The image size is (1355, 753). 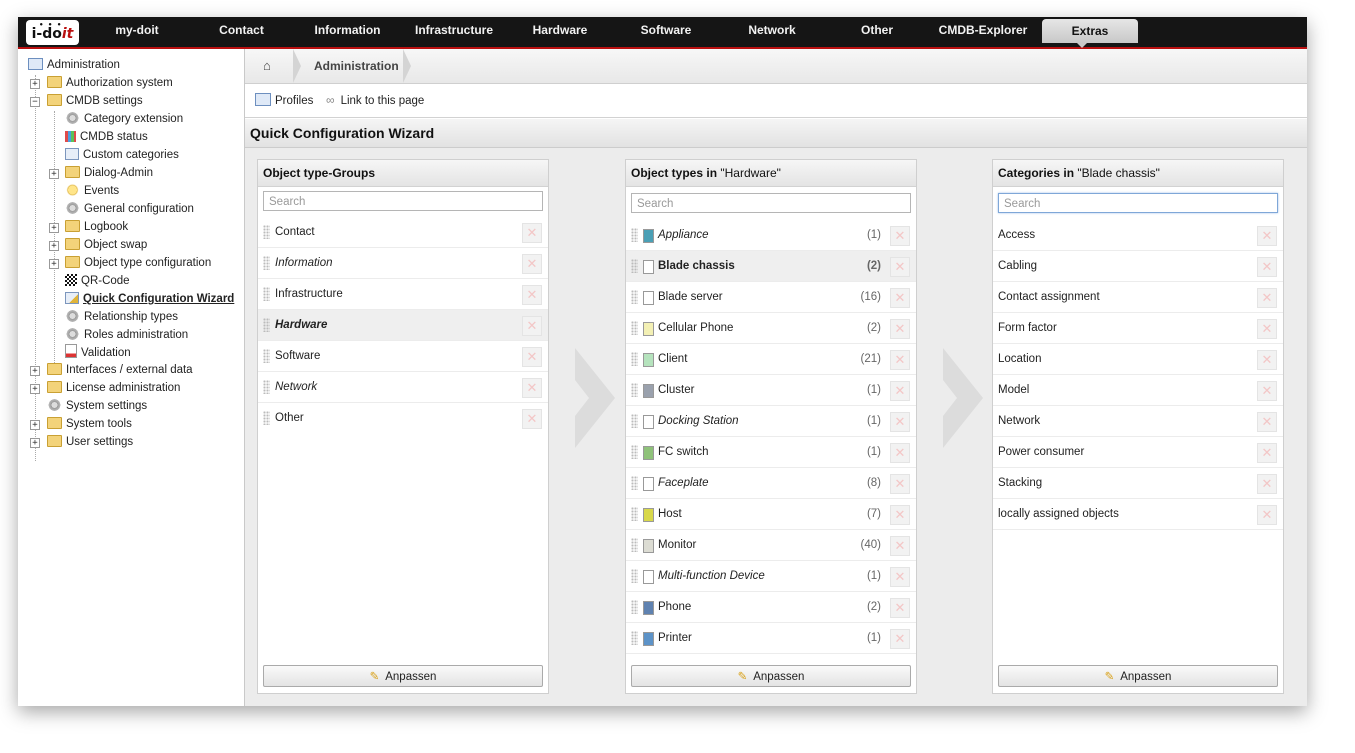 I want to click on sidebar-item-interfaces-external-data: Interfaces / external data, so click(x=120, y=370).